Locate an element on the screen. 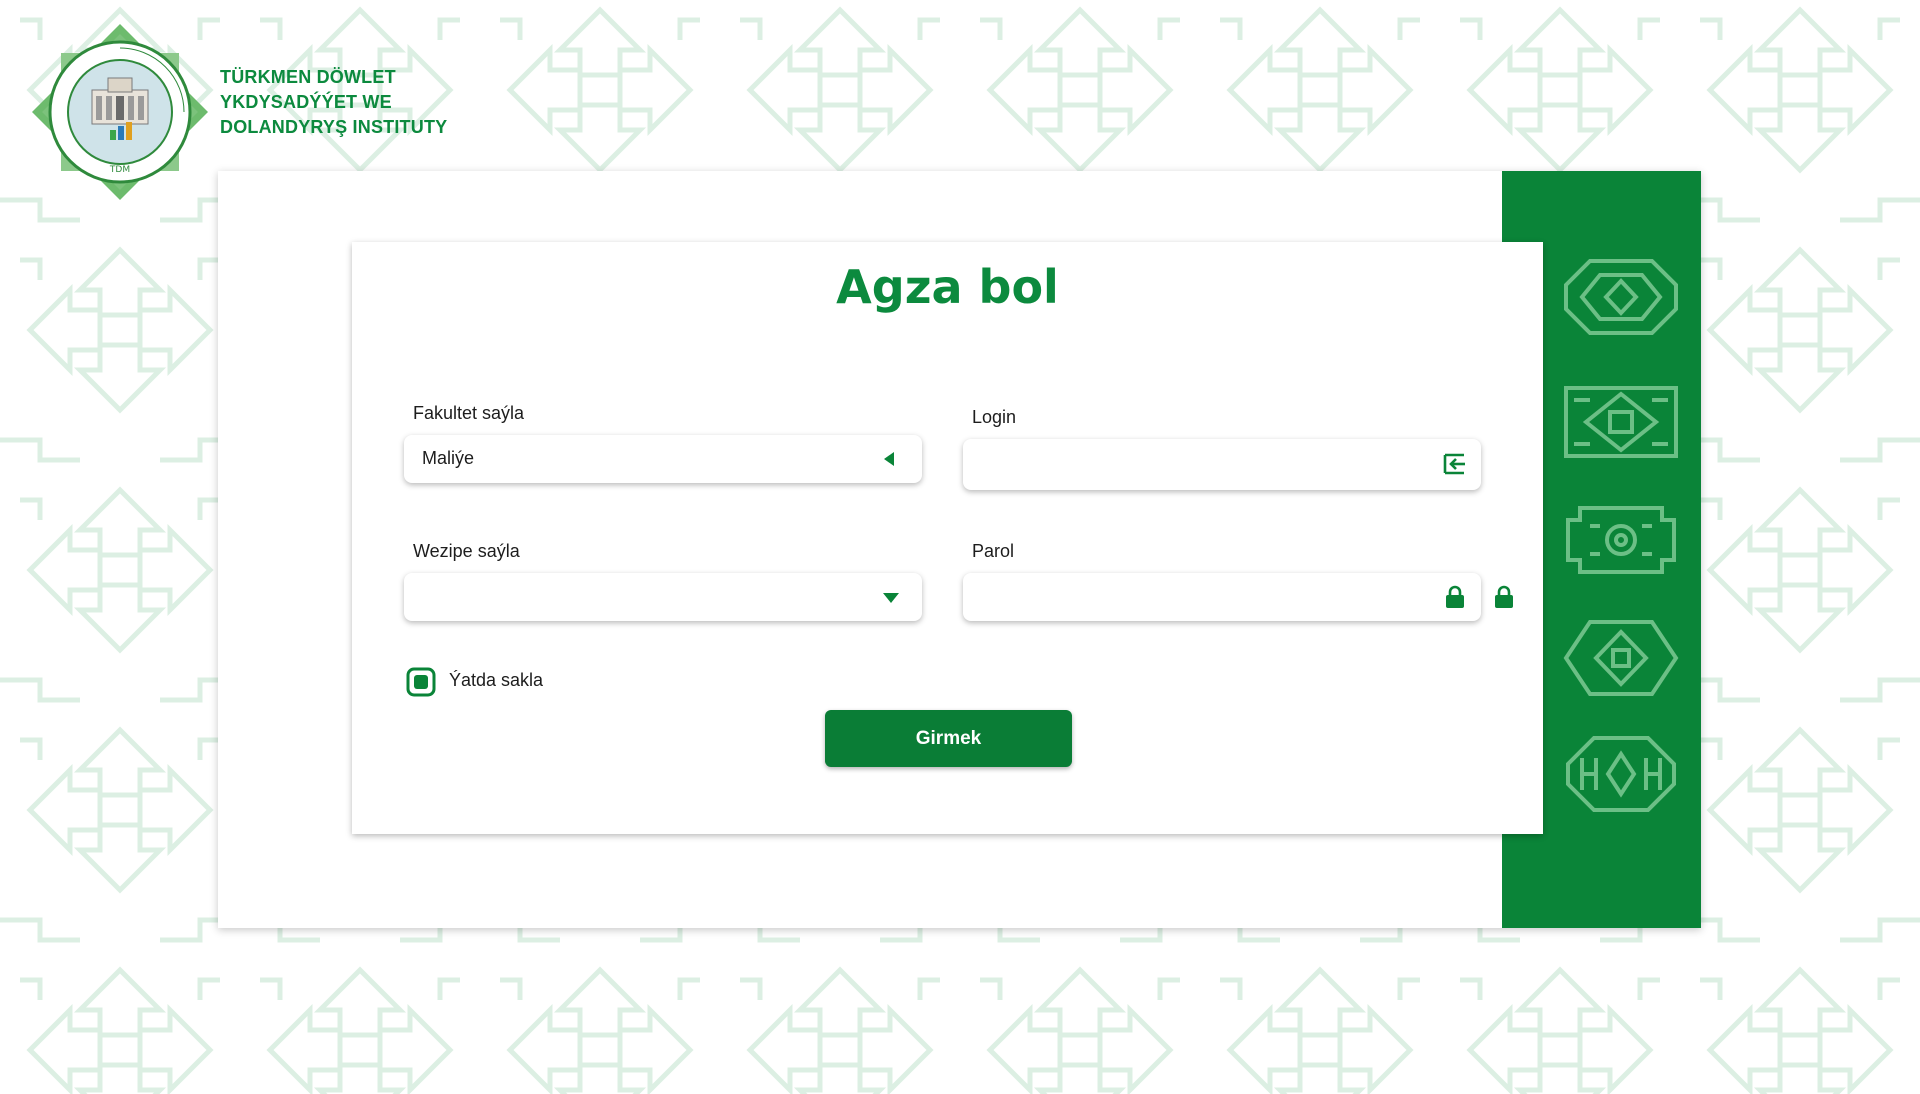  logo-badge-text: TDM is located at coordinates (119, 170).